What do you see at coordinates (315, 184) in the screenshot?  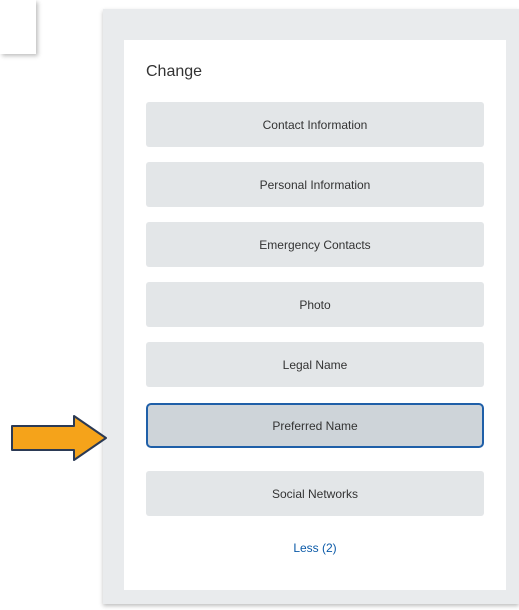 I see `personal-information-button: Personal Information` at bounding box center [315, 184].